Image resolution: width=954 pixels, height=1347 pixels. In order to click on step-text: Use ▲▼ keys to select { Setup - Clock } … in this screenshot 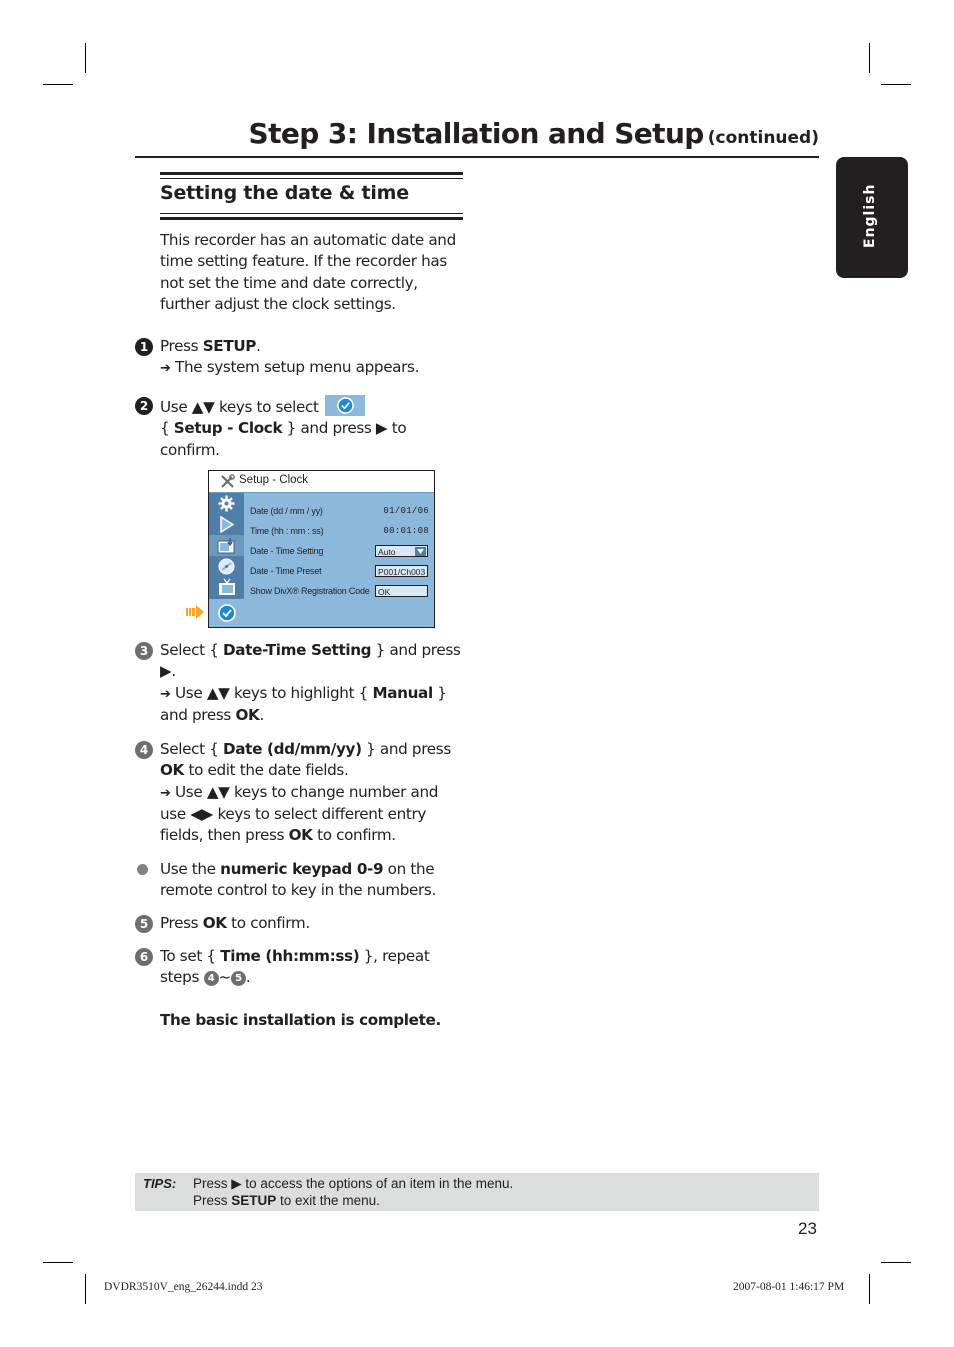, I will do `click(283, 428)`.